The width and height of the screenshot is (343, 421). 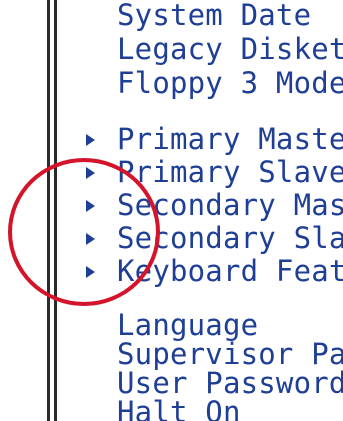 I want to click on menu-item-label: Keyboard Featu, so click(x=230, y=271).